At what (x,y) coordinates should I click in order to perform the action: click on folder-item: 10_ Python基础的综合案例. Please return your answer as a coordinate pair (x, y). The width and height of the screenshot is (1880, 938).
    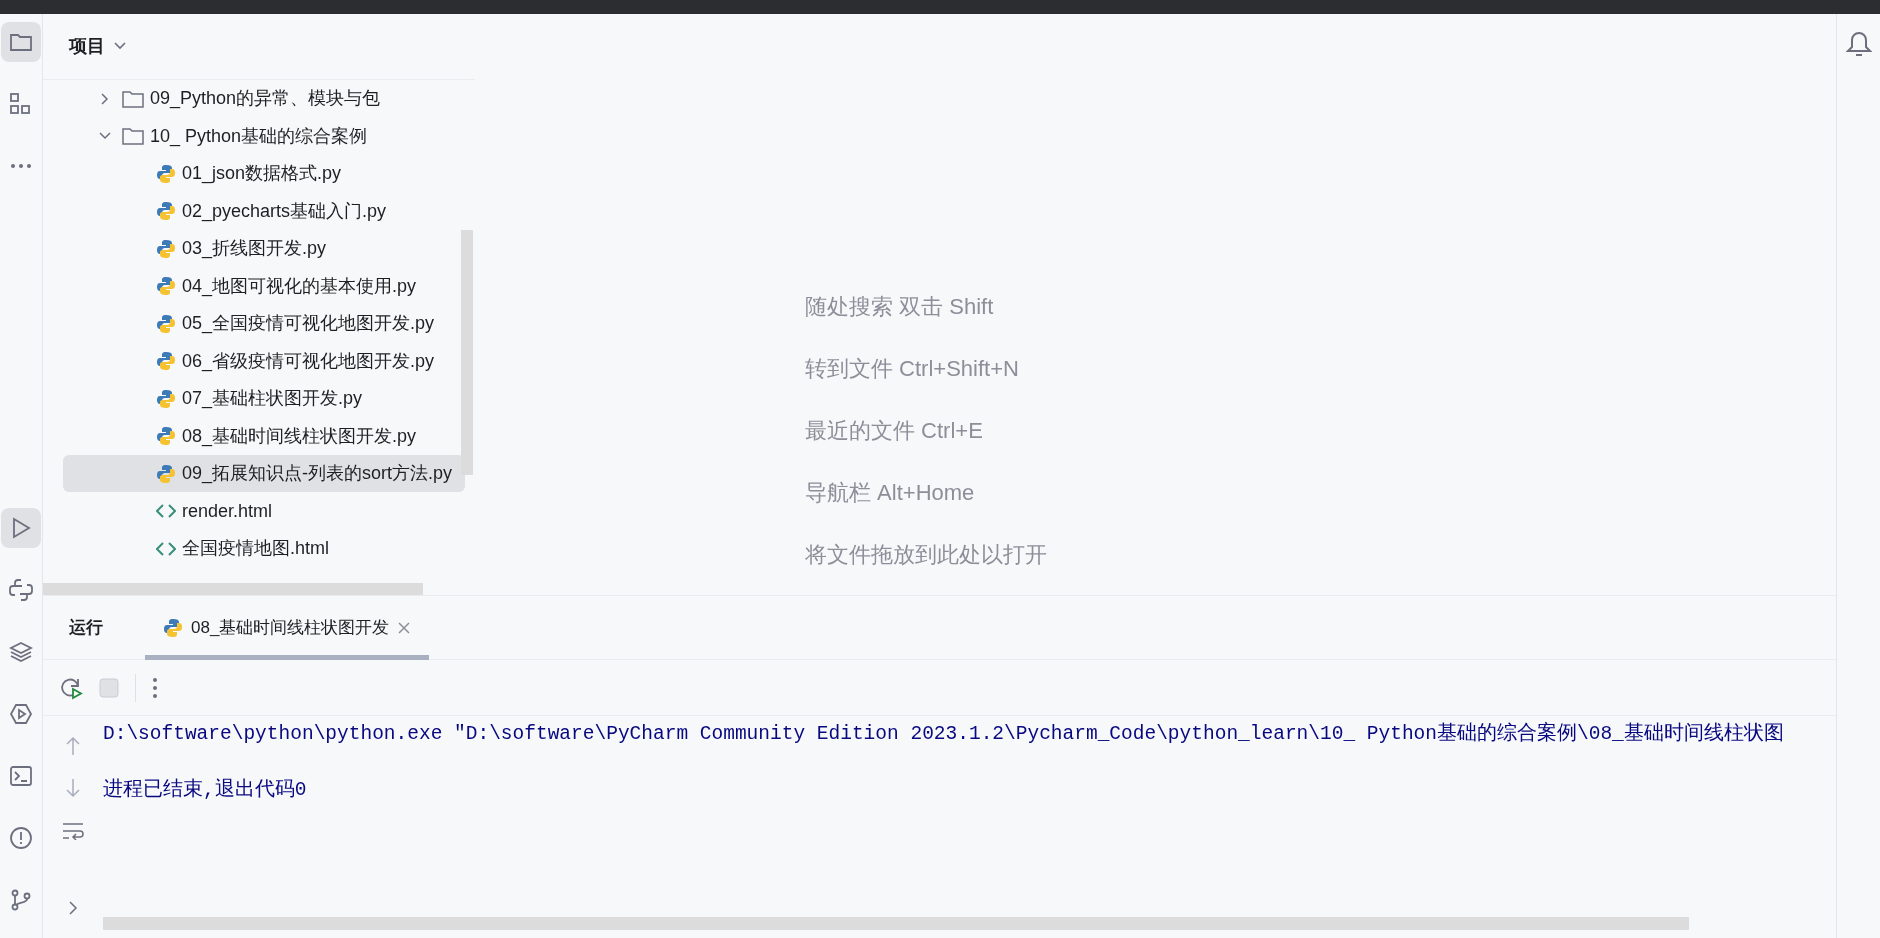
    Looking at the image, I should click on (254, 136).